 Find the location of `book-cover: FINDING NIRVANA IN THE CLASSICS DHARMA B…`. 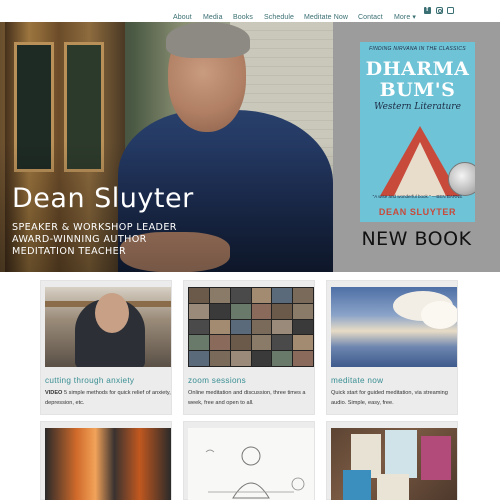

book-cover: FINDING NIRVANA IN THE CLASSICS DHARMA B… is located at coordinates (417, 132).